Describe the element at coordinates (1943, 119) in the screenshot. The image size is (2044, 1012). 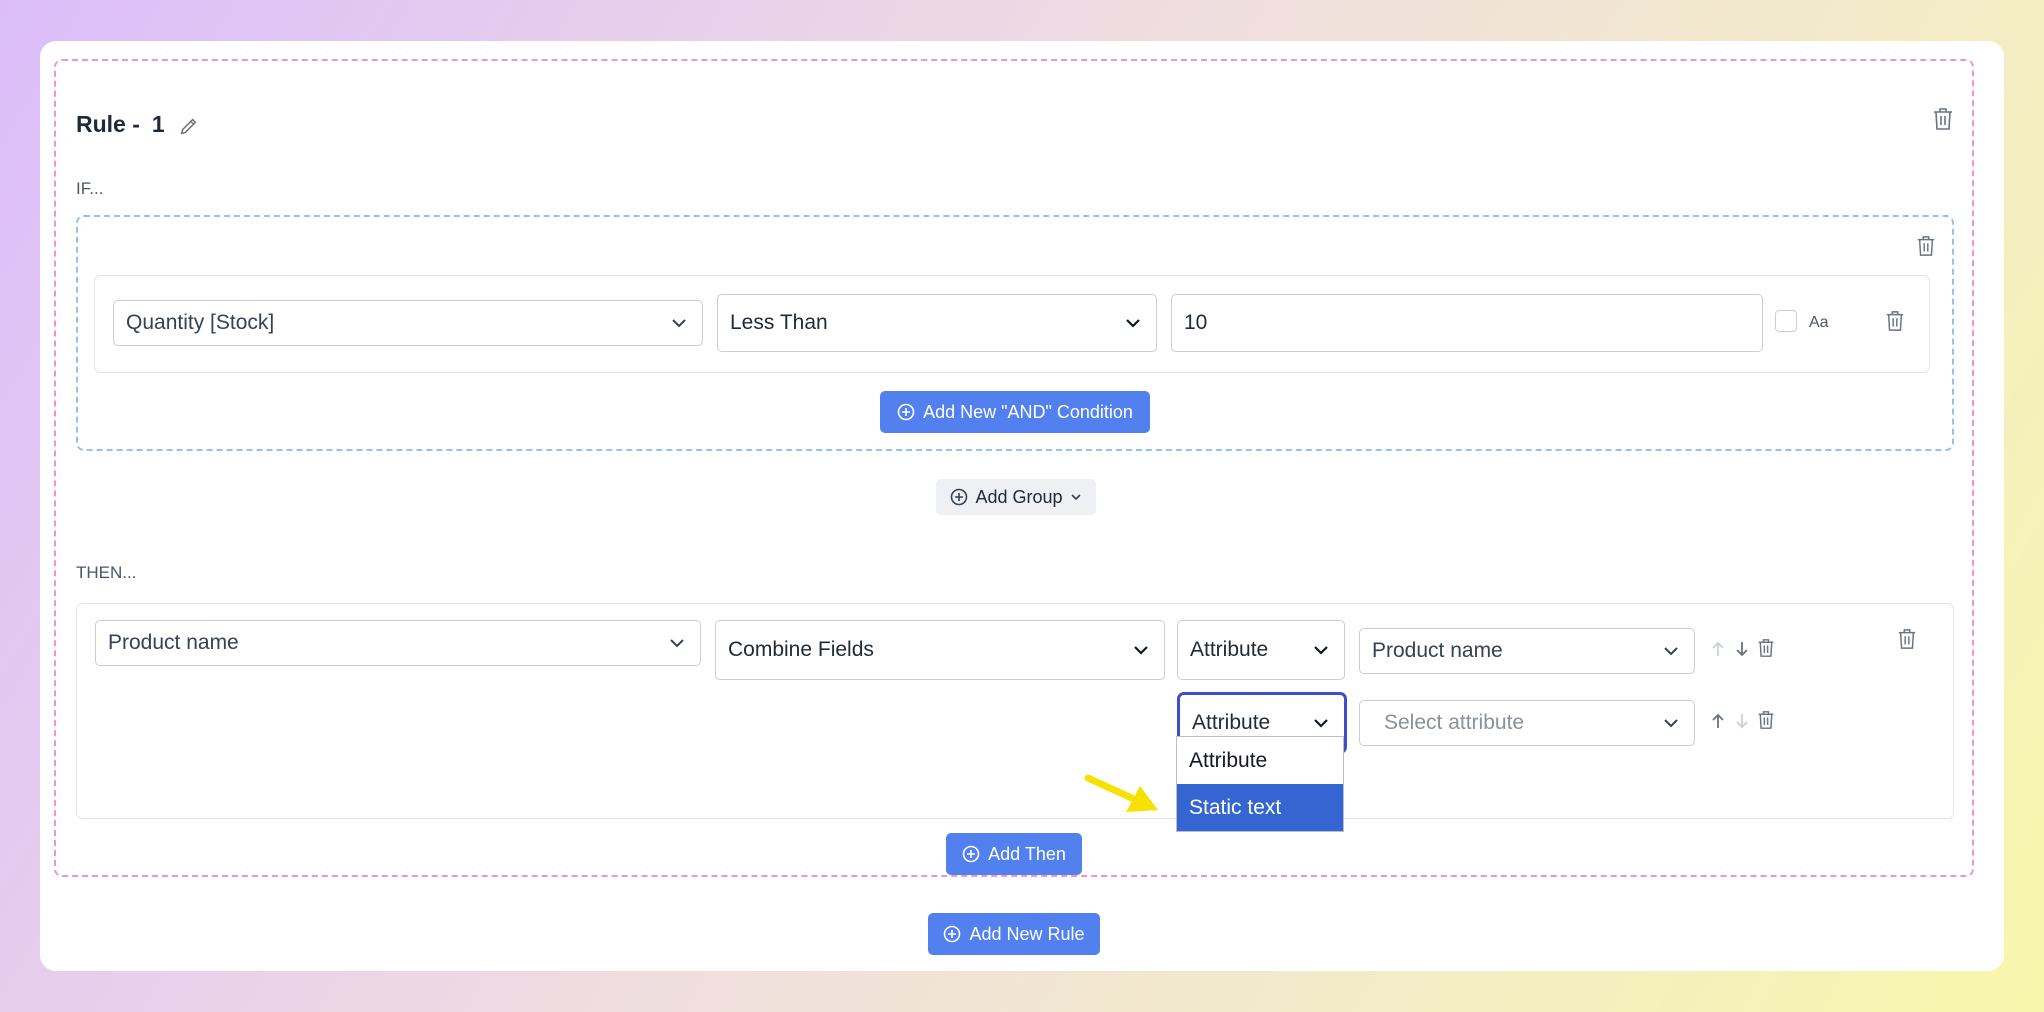
I see `delete-rule-trash-icon` at that location.